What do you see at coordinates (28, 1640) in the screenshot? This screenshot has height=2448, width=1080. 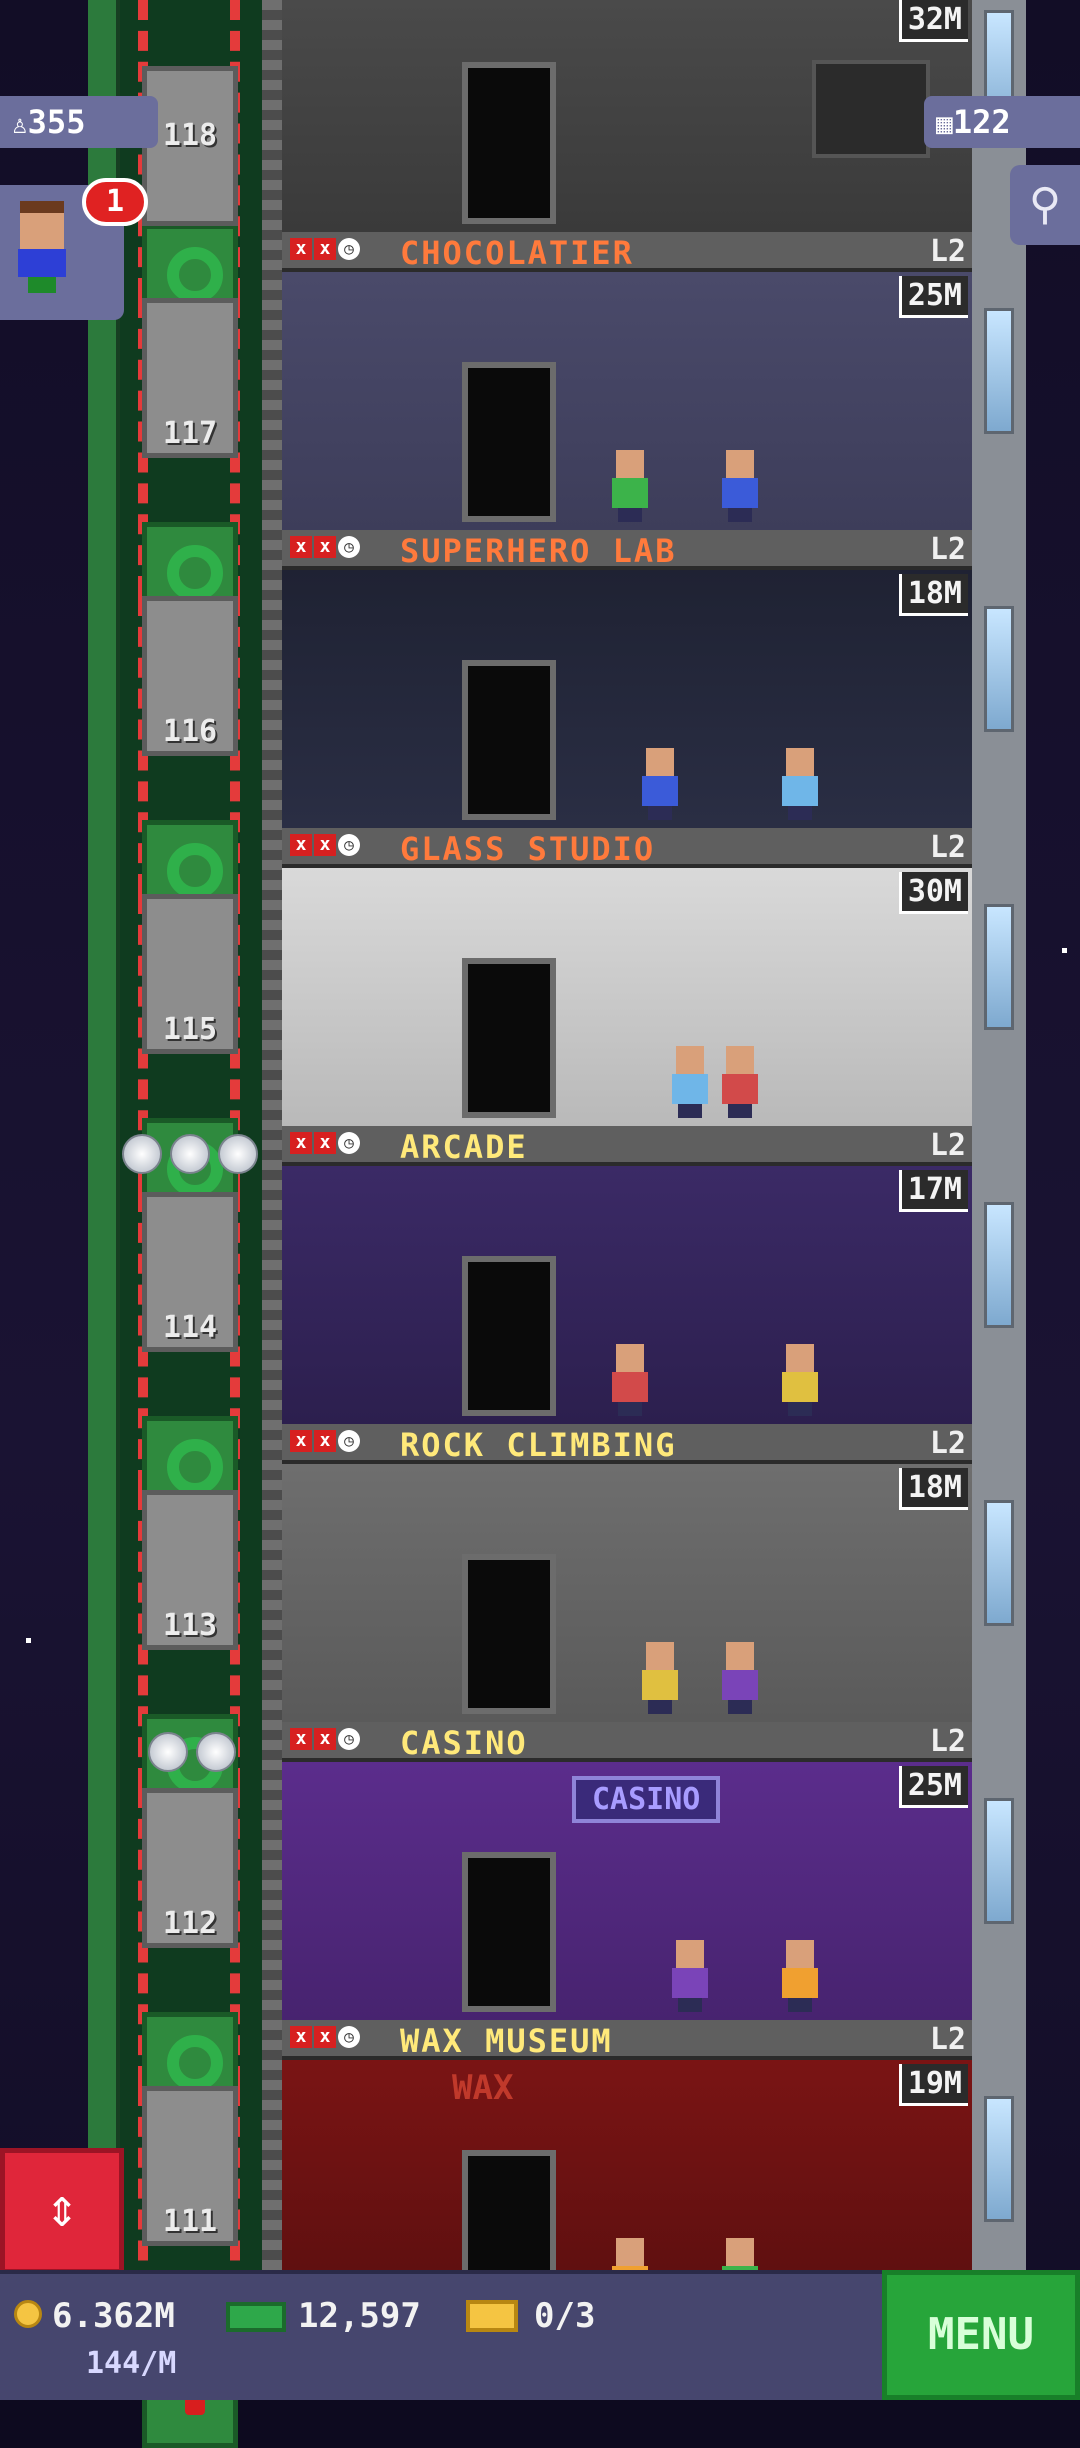 I see `star` at bounding box center [28, 1640].